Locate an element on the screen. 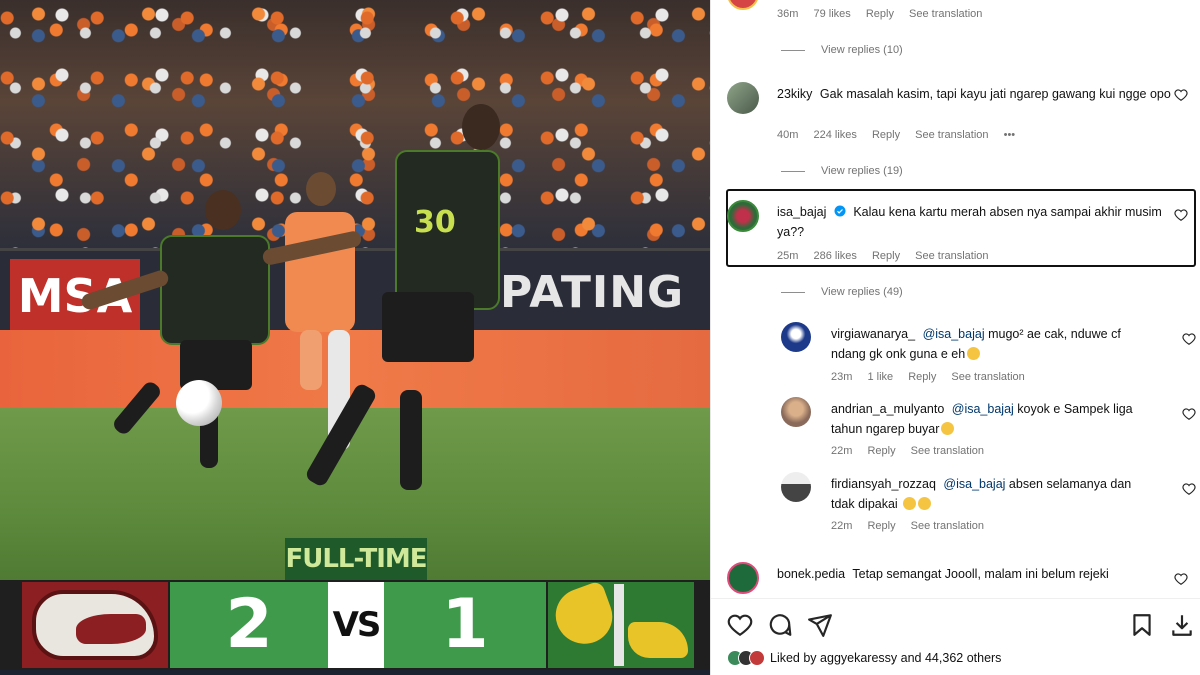  action-bar is located at coordinates (962, 625).